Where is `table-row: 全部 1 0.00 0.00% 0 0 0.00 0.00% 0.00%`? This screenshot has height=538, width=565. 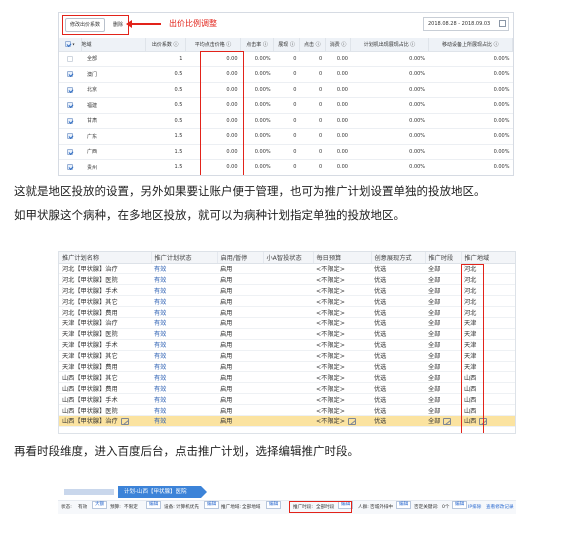
table-row: 全部 1 0.00 0.00% 0 0 0.00 0.00% 0.00% is located at coordinates (286, 59).